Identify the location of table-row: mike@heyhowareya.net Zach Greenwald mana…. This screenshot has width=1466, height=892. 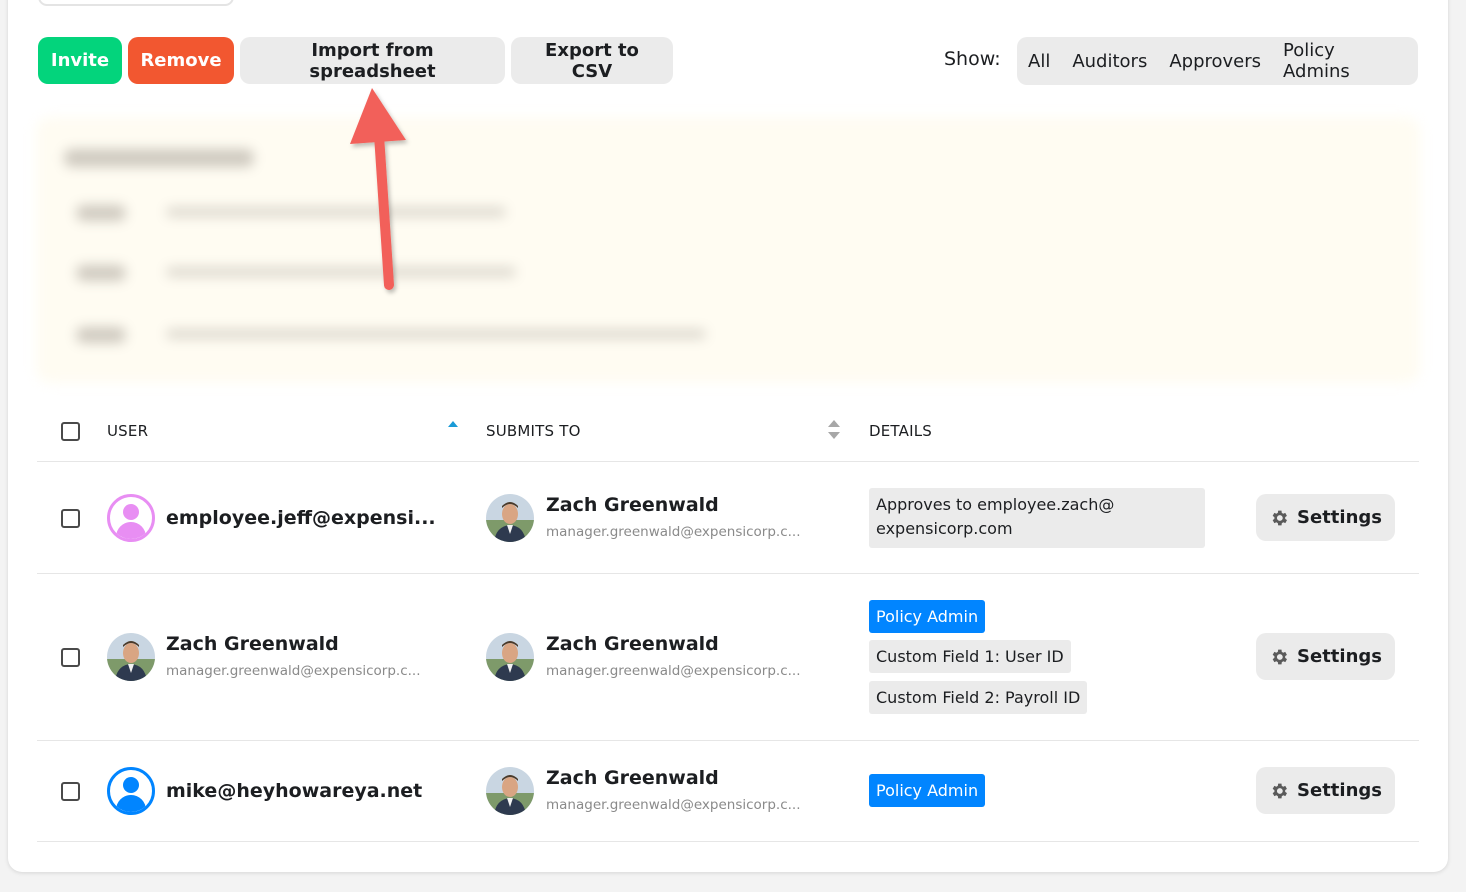
(728, 791).